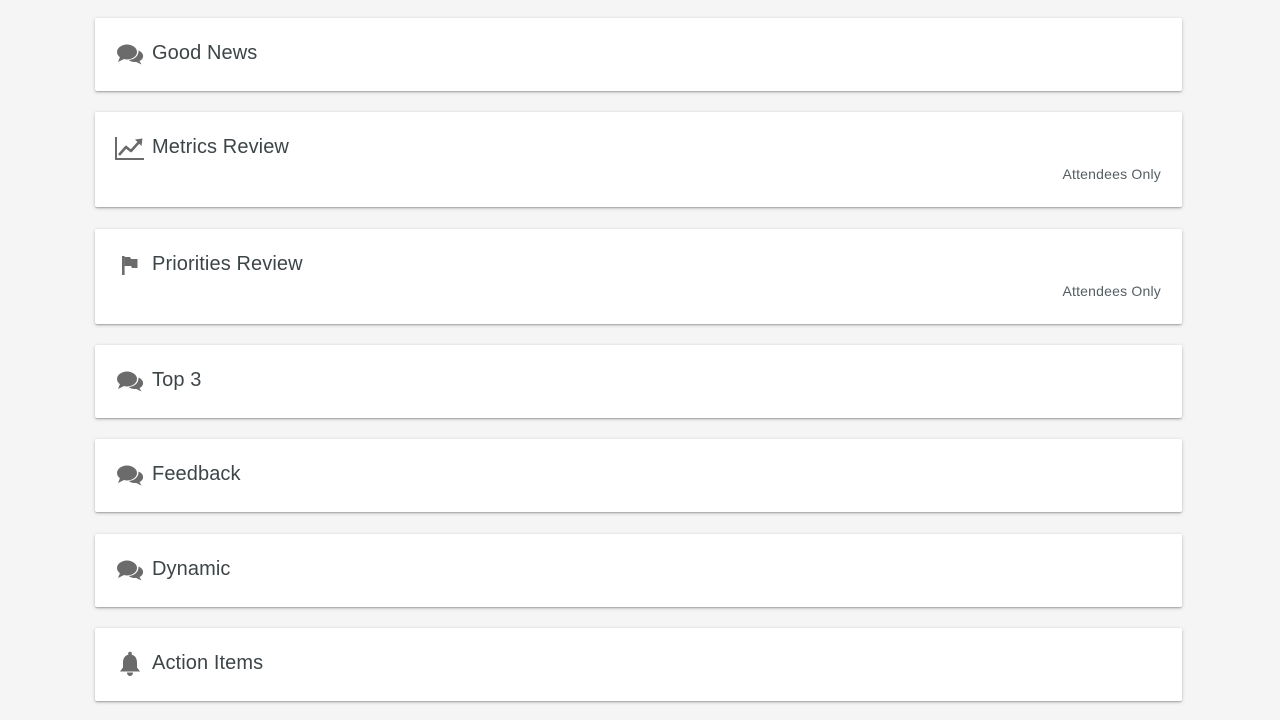  Describe the element at coordinates (220, 147) in the screenshot. I see `agenda-item-title: Metrics Review` at that location.